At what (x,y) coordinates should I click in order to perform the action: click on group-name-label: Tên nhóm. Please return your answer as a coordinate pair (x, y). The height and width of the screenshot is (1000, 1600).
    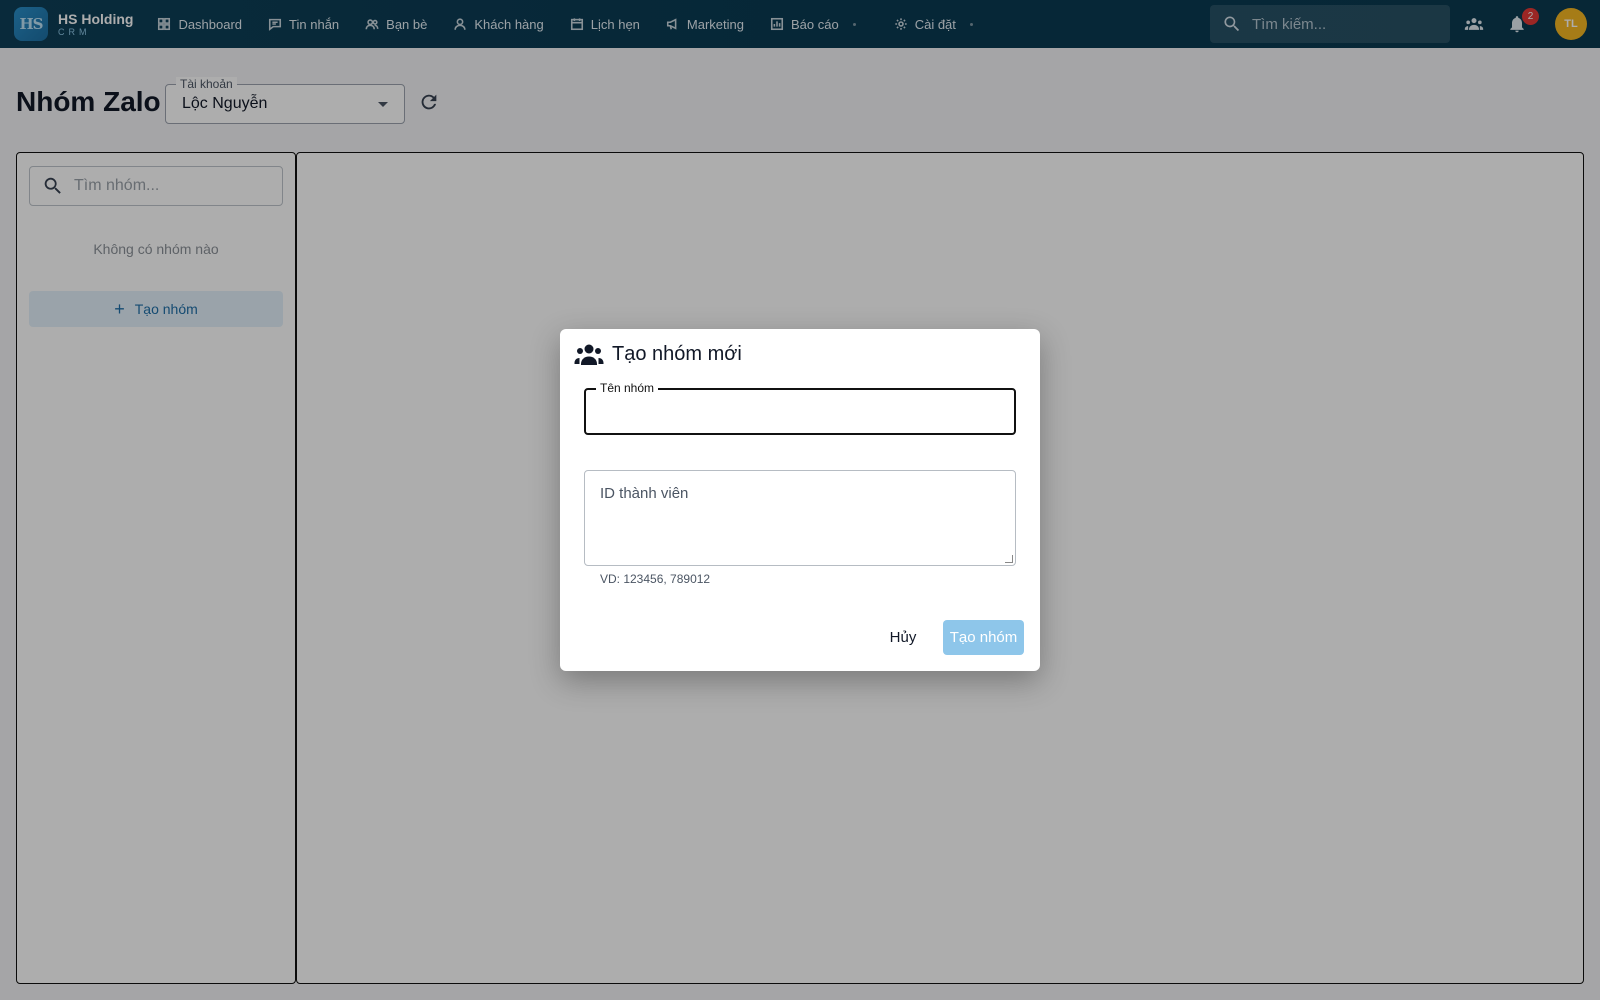
    Looking at the image, I should click on (627, 388).